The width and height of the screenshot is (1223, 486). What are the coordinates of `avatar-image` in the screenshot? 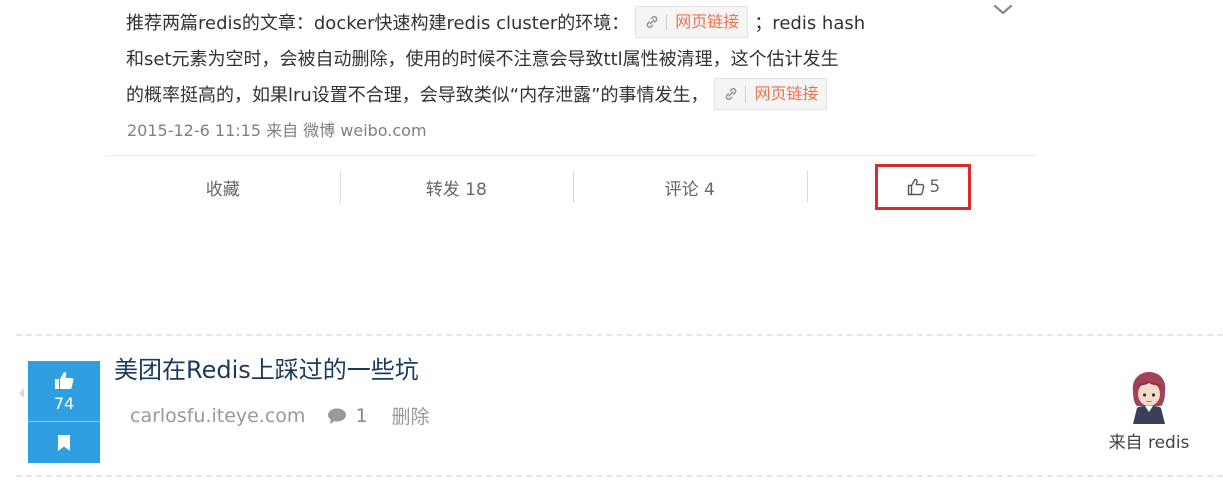 It's located at (1149, 397).